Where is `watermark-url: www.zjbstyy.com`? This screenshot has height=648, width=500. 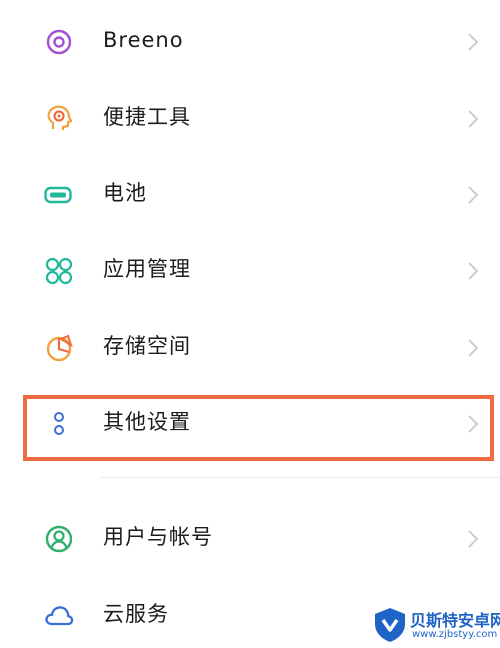
watermark-url: www.zjbstyy.com is located at coordinates (455, 634).